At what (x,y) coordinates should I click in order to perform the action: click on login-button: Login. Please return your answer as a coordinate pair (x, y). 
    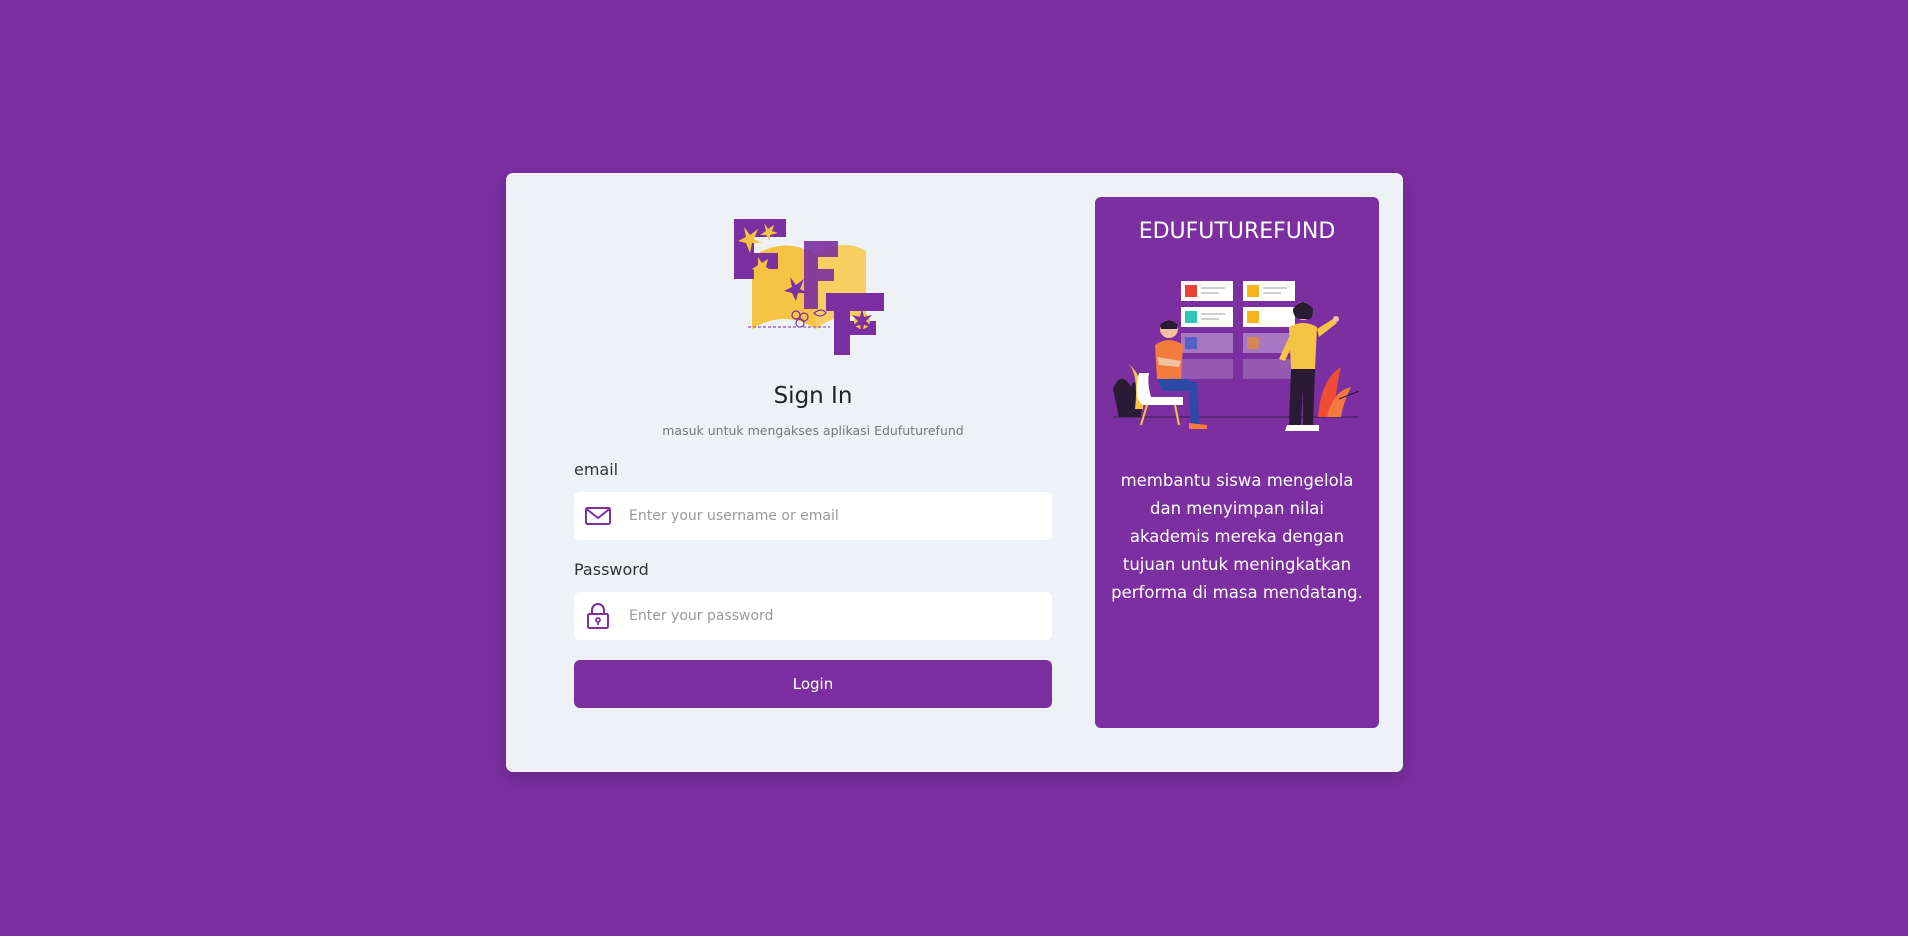
    Looking at the image, I should click on (813, 684).